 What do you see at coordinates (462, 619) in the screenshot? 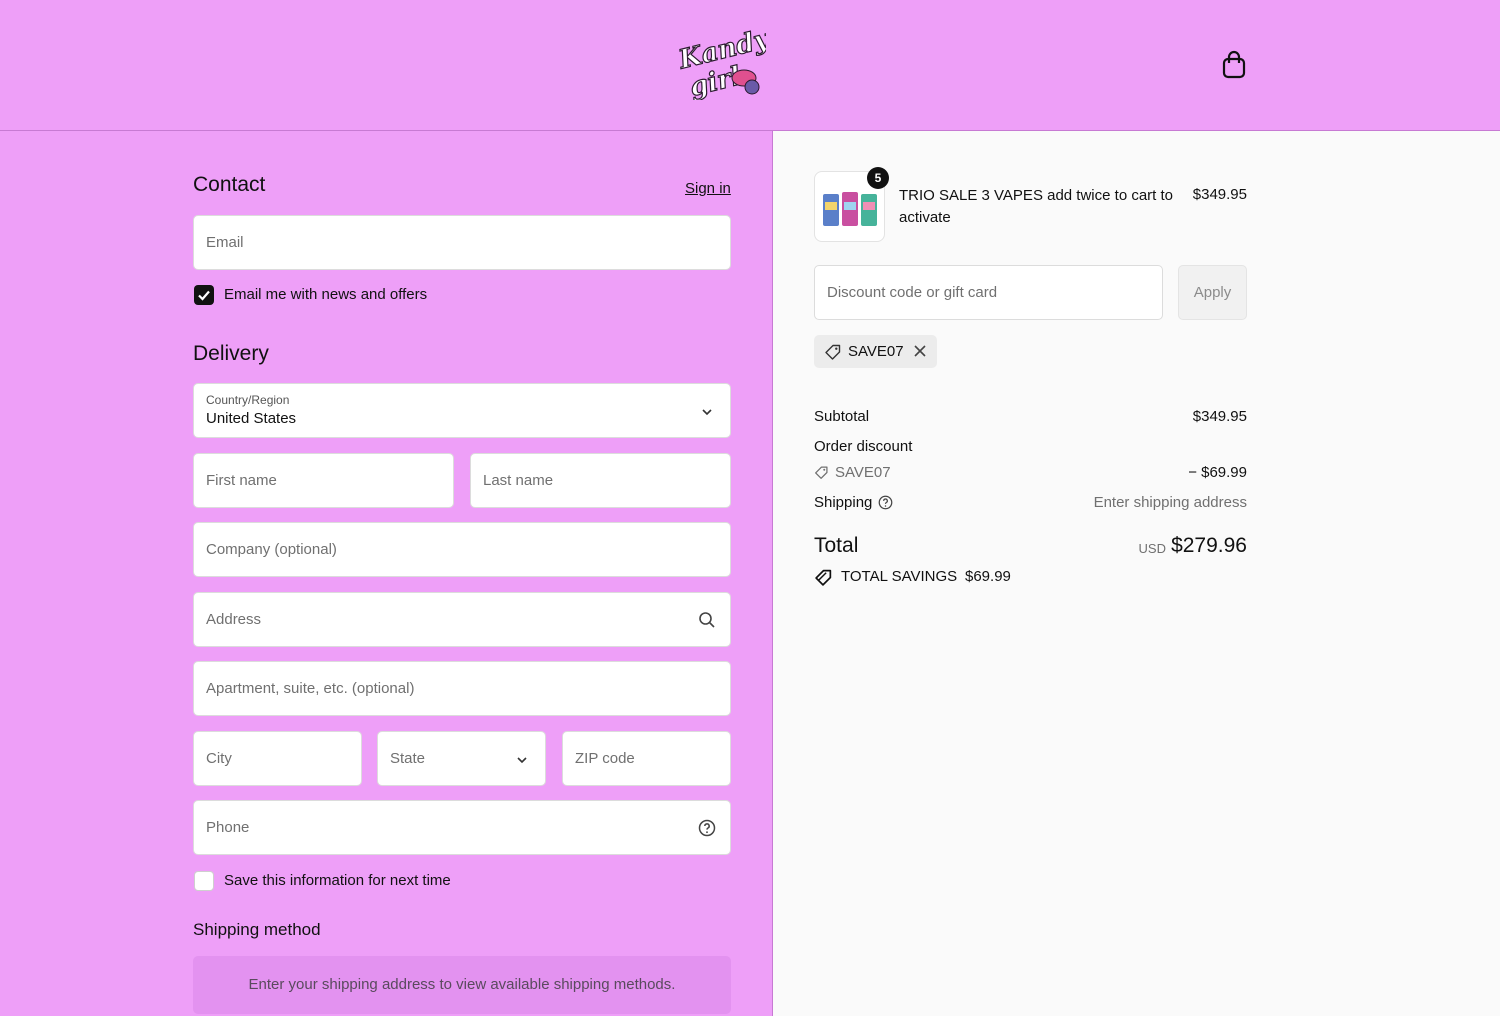
I see `address-field: Address` at bounding box center [462, 619].